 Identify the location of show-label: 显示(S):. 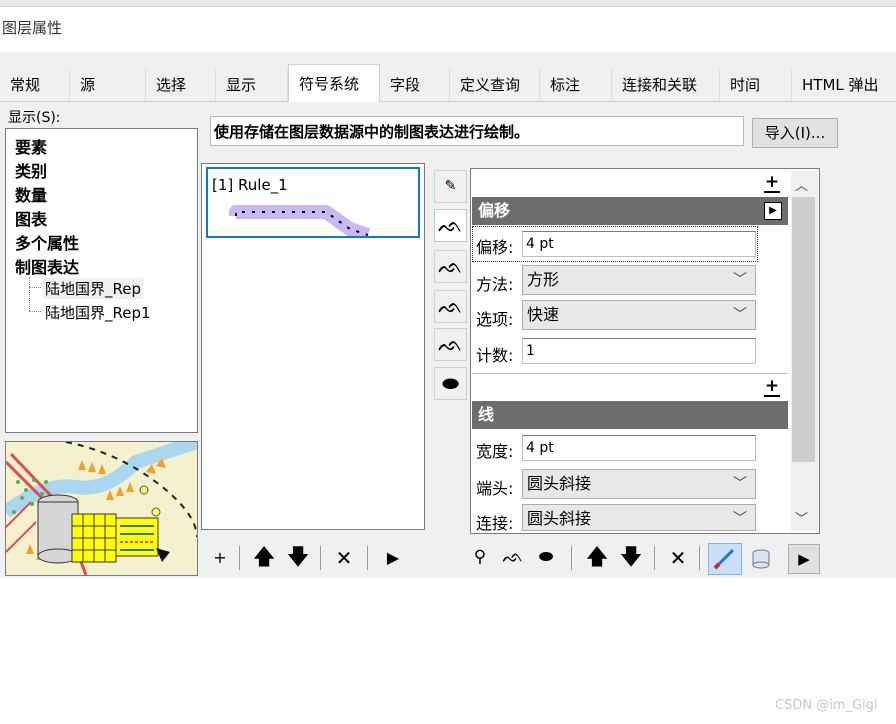
(34, 118).